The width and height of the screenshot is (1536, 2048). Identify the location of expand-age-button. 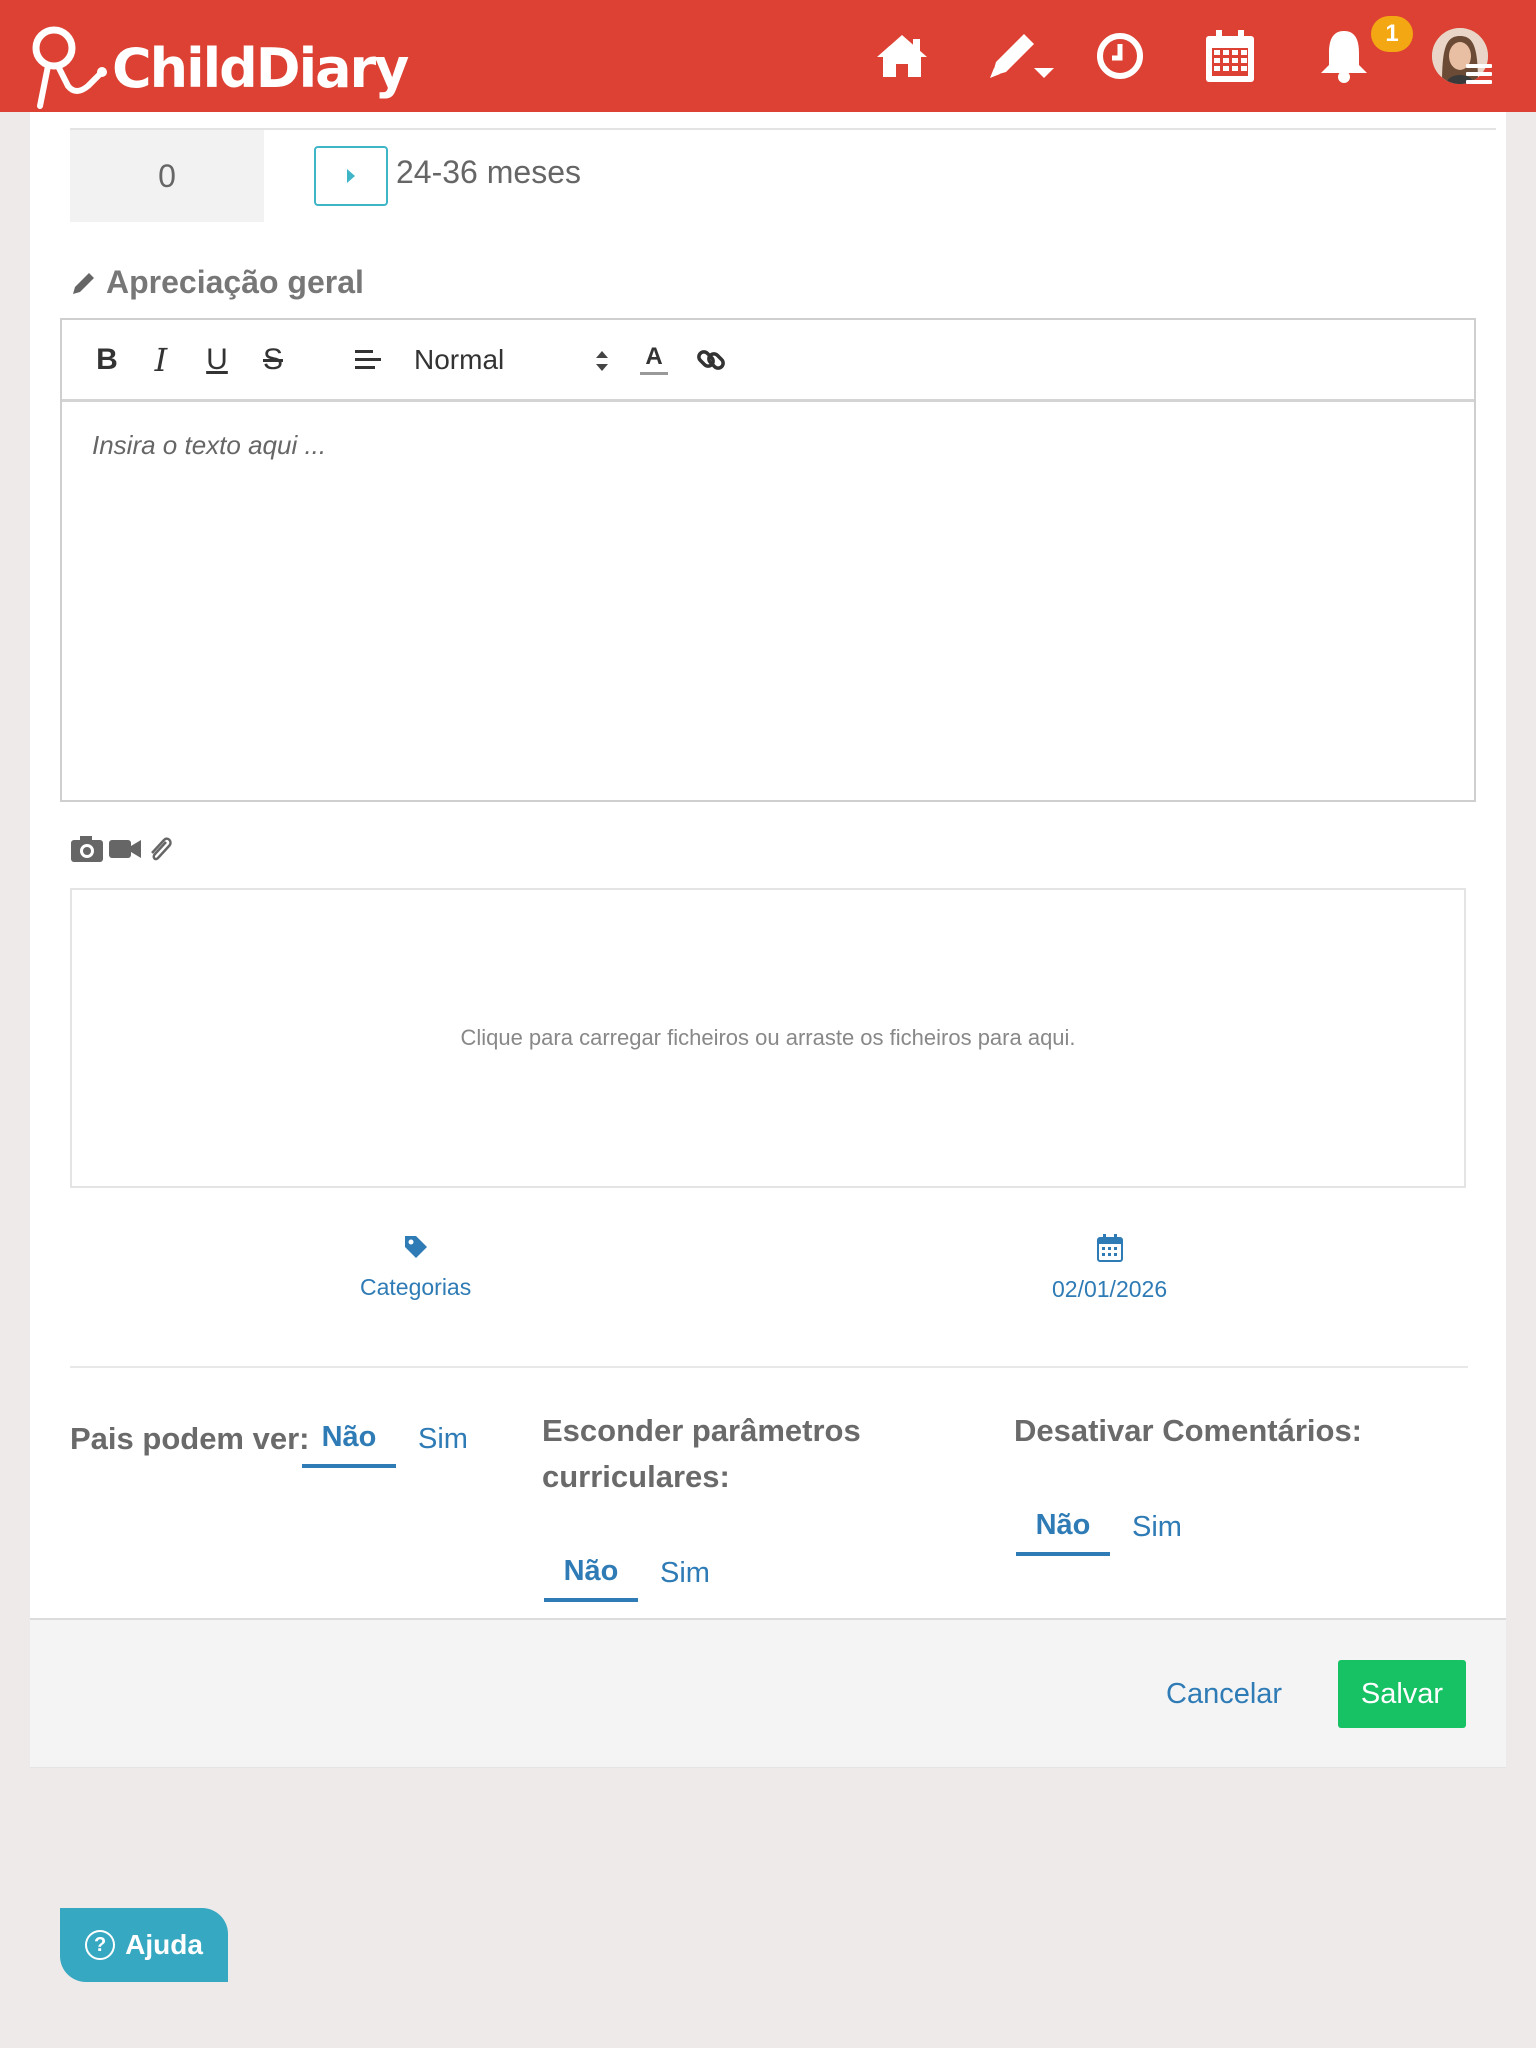
(351, 176).